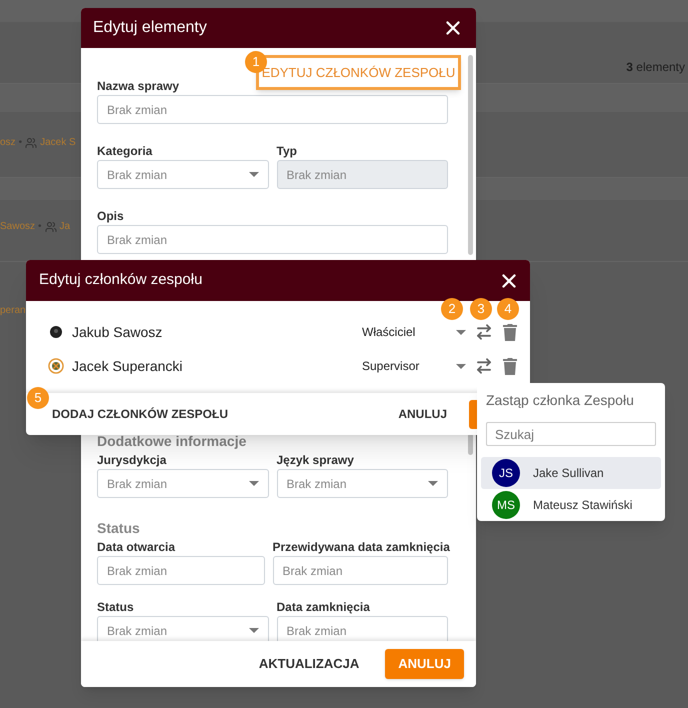  What do you see at coordinates (172, 440) in the screenshot?
I see `section-heading: Dodatkowe informacje` at bounding box center [172, 440].